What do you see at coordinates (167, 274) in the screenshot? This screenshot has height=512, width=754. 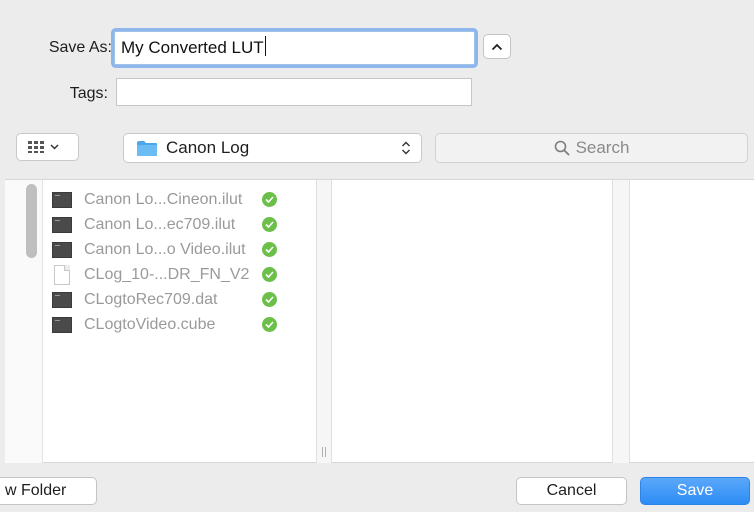 I see `file-name: CLog_10-...DR_FN_V2` at bounding box center [167, 274].